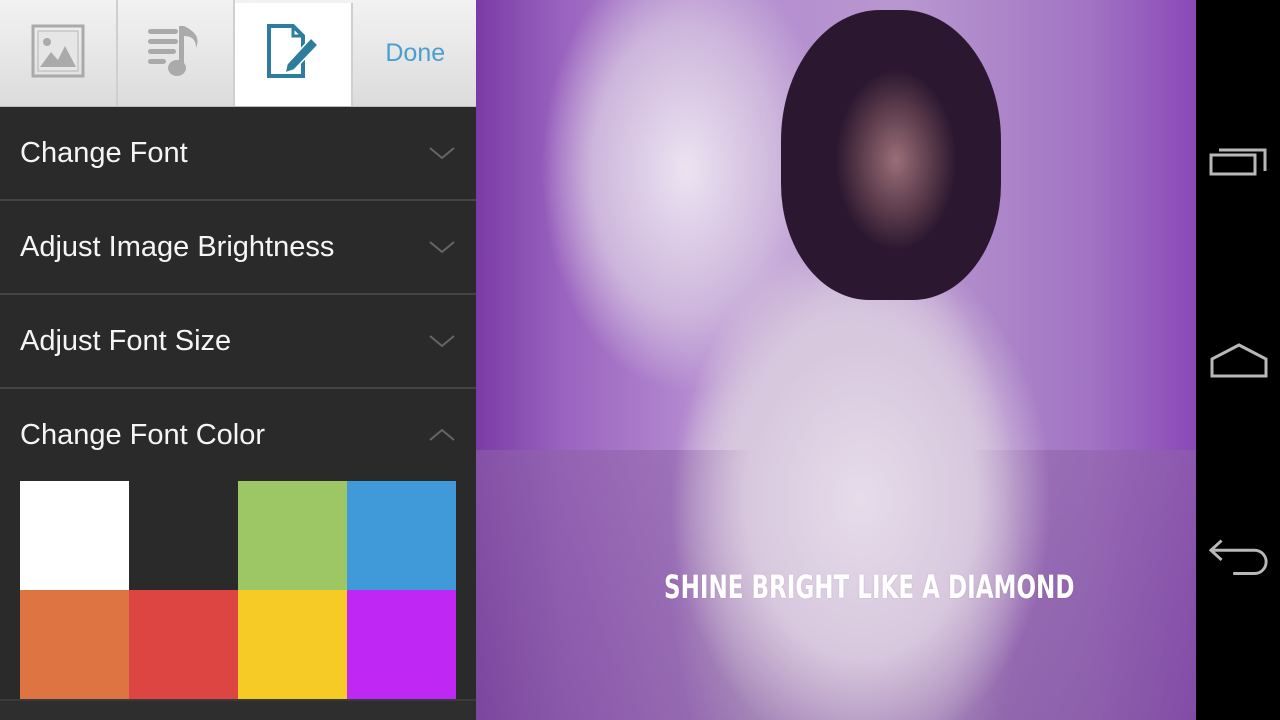 This screenshot has width=1280, height=720. I want to click on done-button: Done, so click(415, 53).